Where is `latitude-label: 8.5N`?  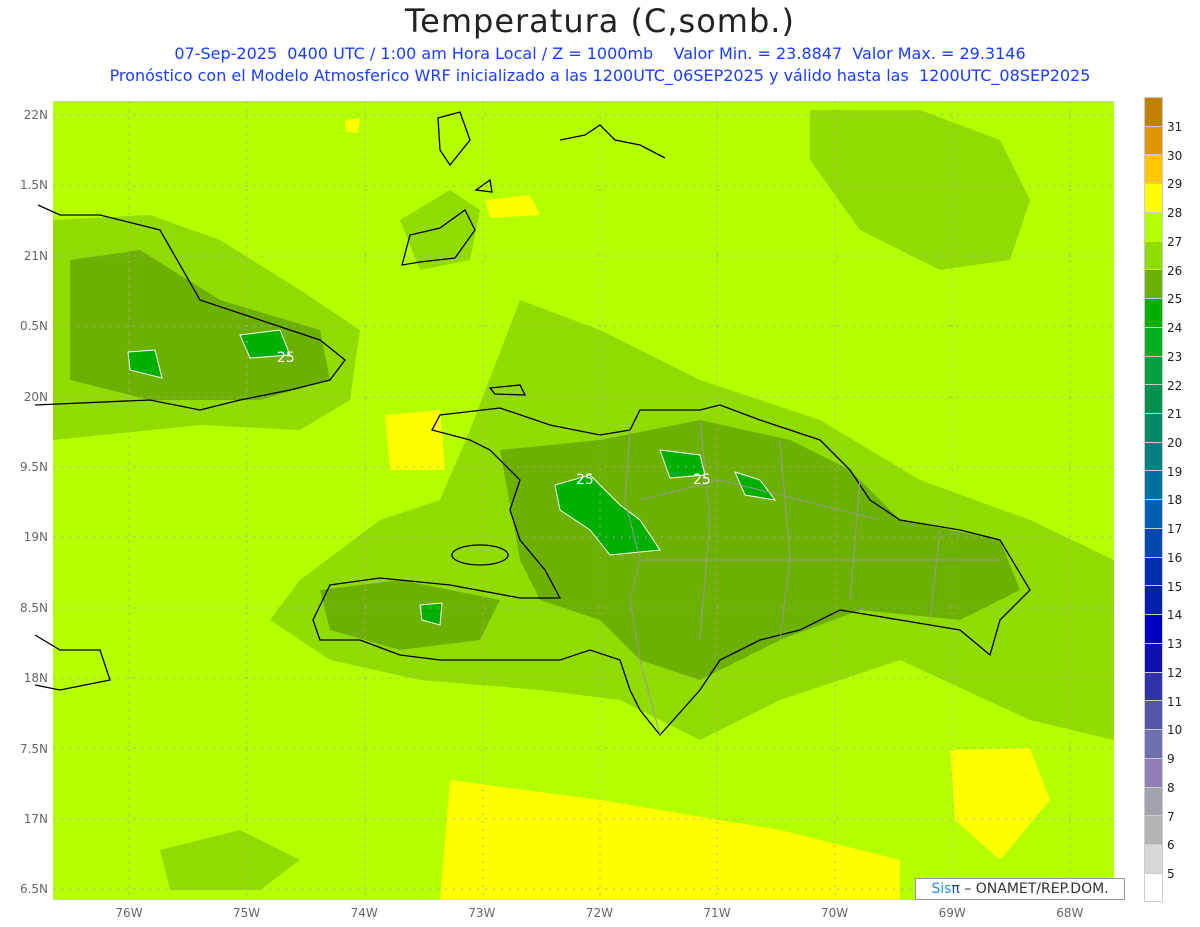
latitude-label: 8.5N is located at coordinates (33, 607).